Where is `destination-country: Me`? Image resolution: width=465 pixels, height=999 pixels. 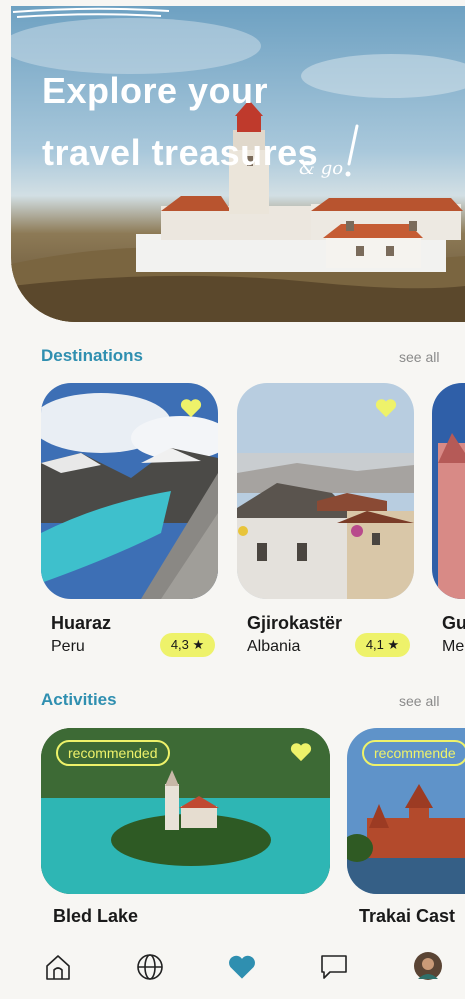 destination-country: Me is located at coordinates (453, 646).